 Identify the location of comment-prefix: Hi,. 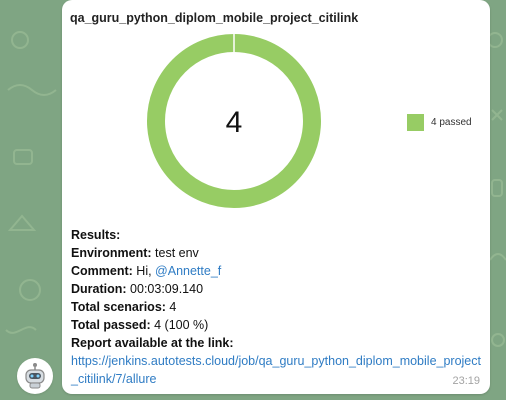
(144, 271).